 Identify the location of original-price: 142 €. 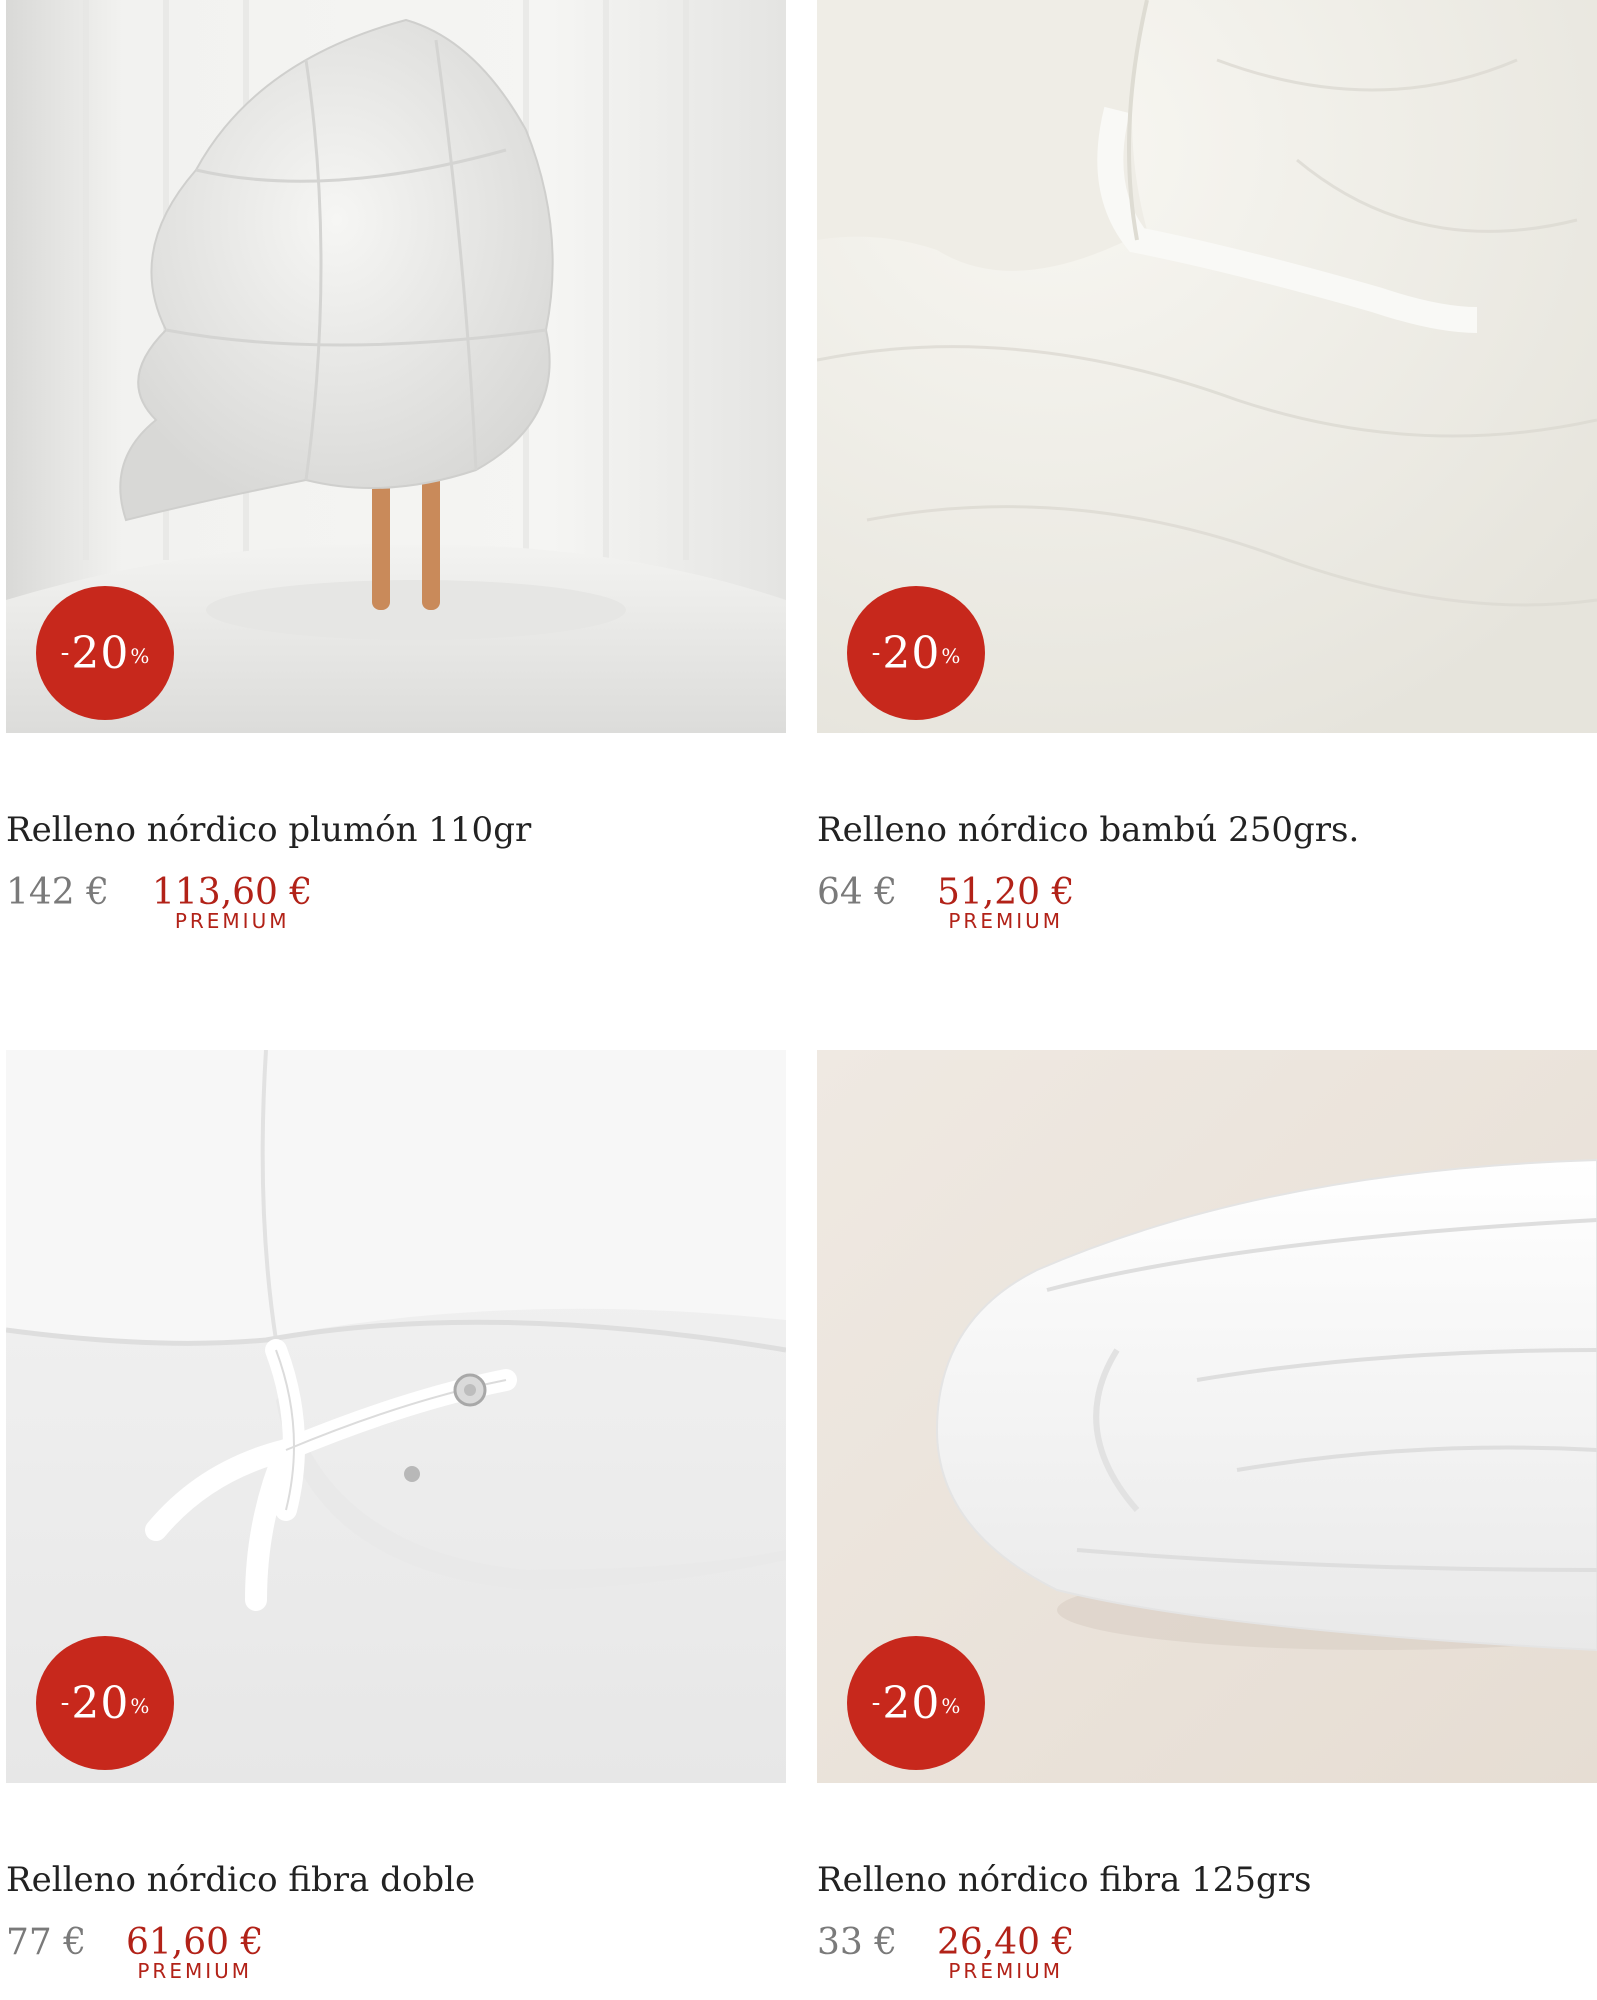
(58, 892).